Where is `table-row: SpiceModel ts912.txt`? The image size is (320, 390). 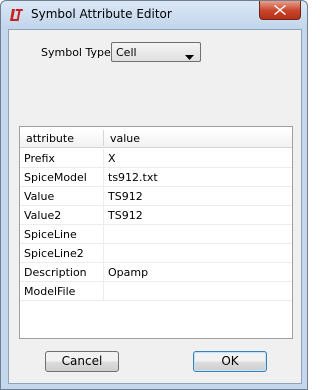
table-row: SpiceModel ts912.txt is located at coordinates (156, 177).